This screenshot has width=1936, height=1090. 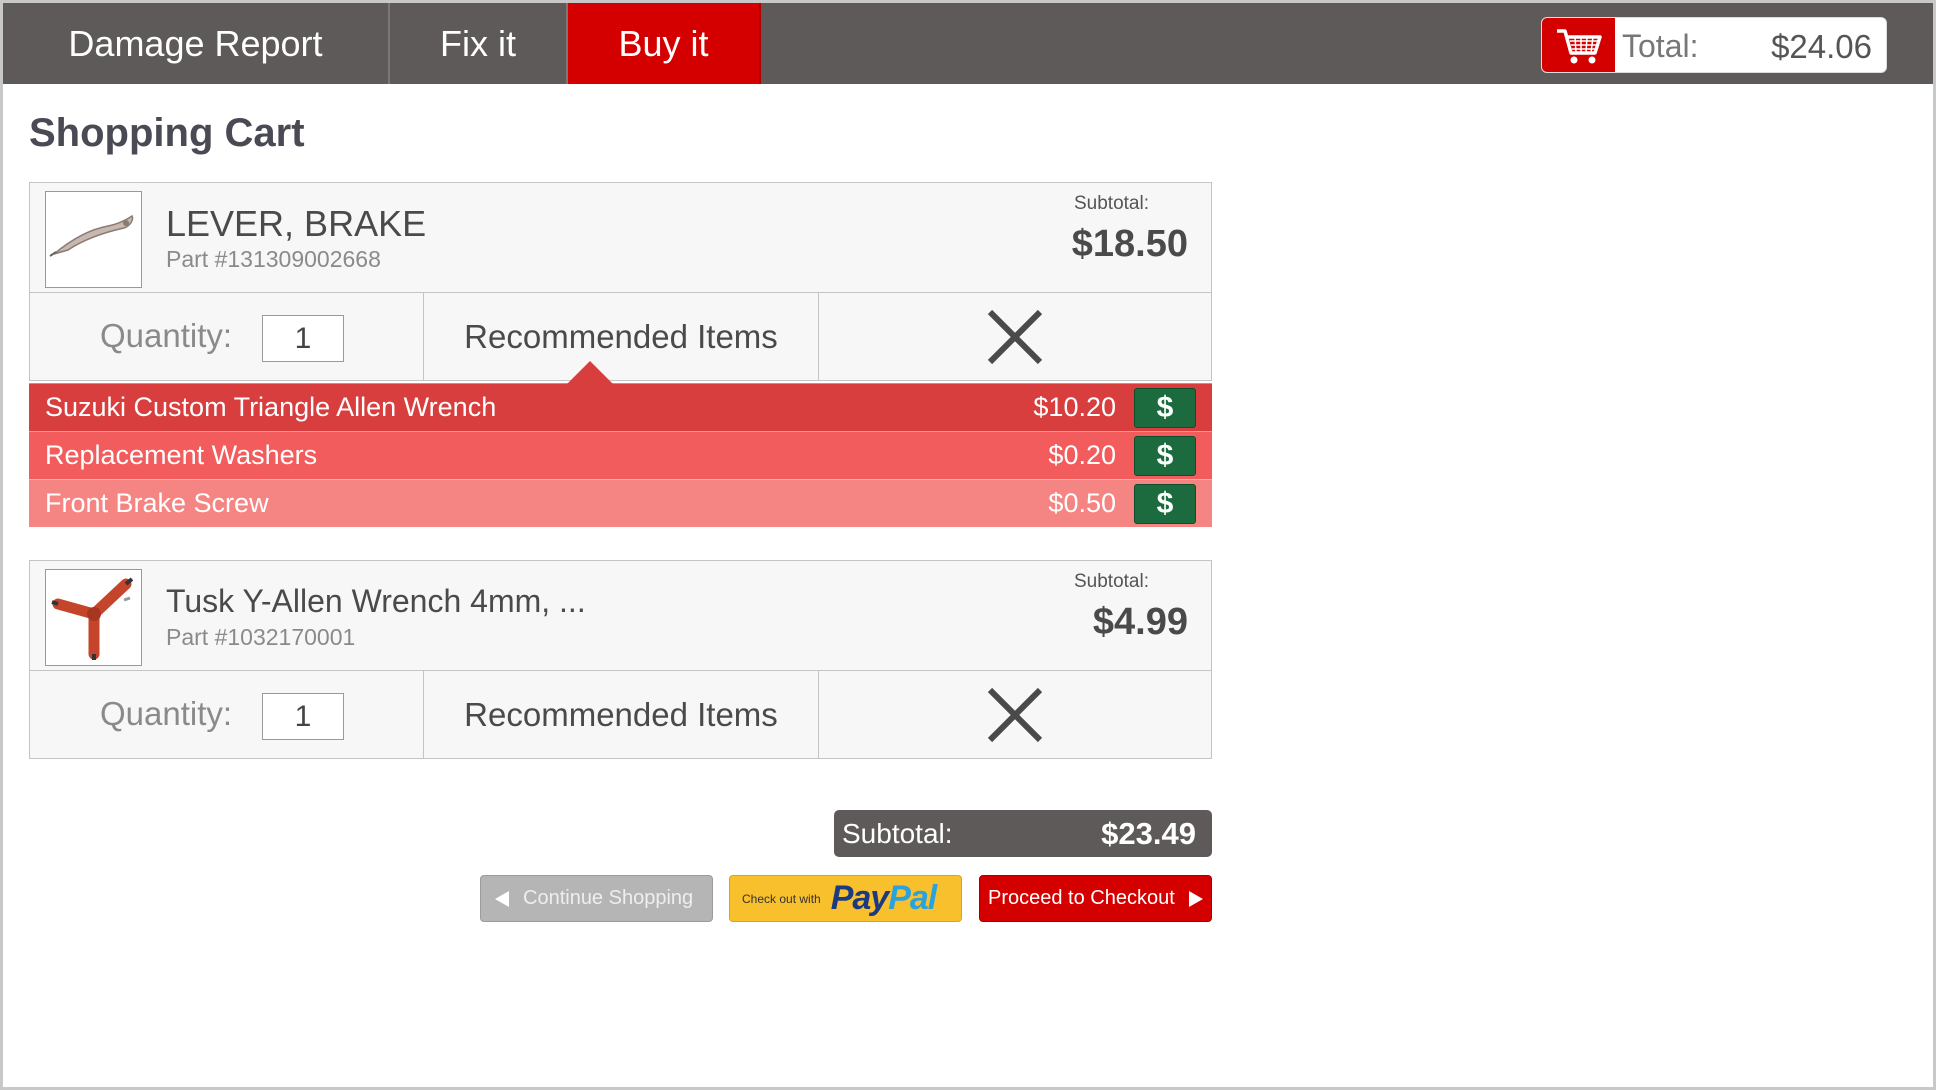 What do you see at coordinates (1129, 244) in the screenshot?
I see `item-subtotal-value: $18.50` at bounding box center [1129, 244].